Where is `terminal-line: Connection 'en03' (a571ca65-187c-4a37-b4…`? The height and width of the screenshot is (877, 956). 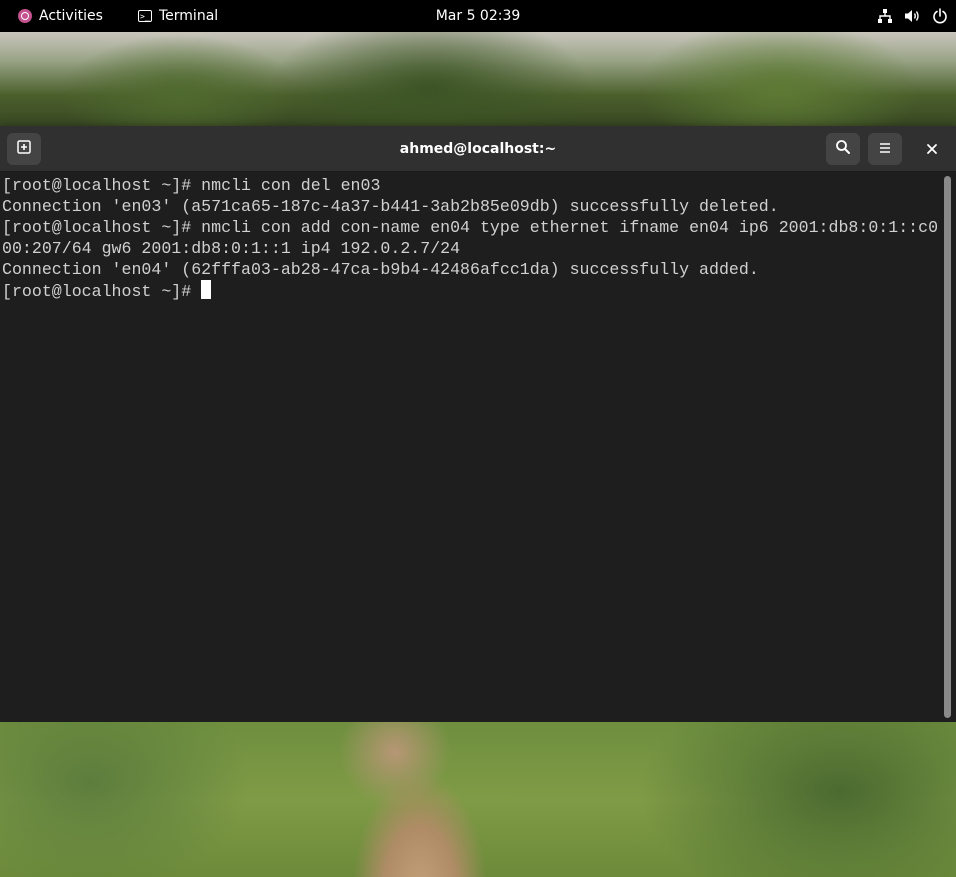 terminal-line: Connection 'en03' (a571ca65-187c-4a37-b4… is located at coordinates (390, 206).